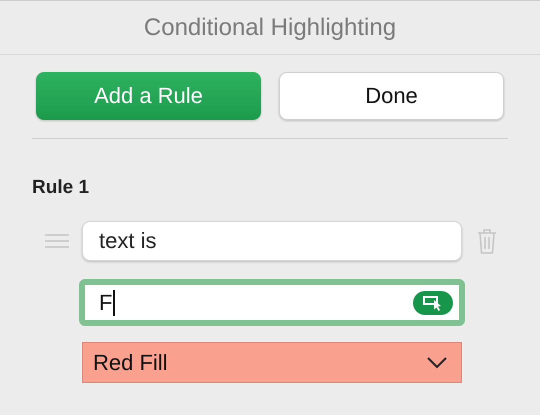  I want to click on value-text: F, so click(256, 303).